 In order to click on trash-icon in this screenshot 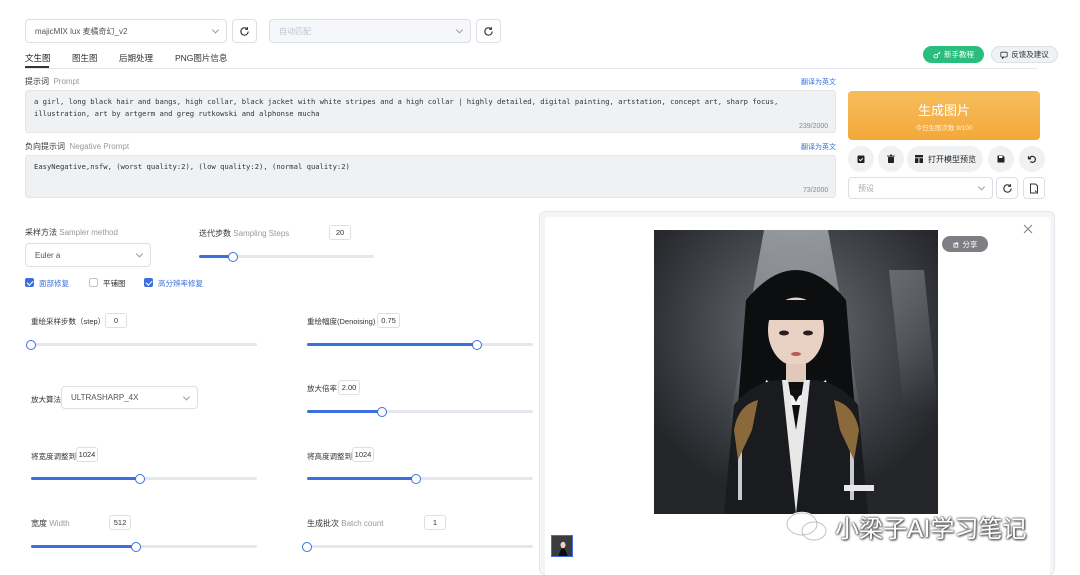, I will do `click(891, 158)`.